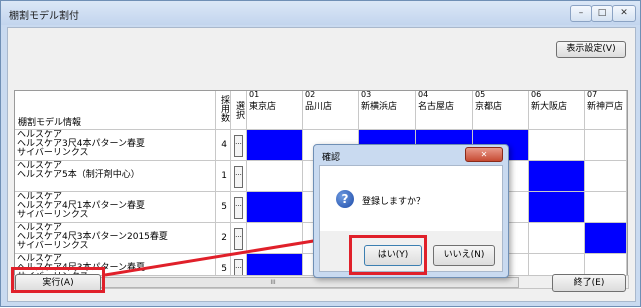 This screenshot has width=641, height=308. I want to click on run-button-highlight, so click(58, 280).